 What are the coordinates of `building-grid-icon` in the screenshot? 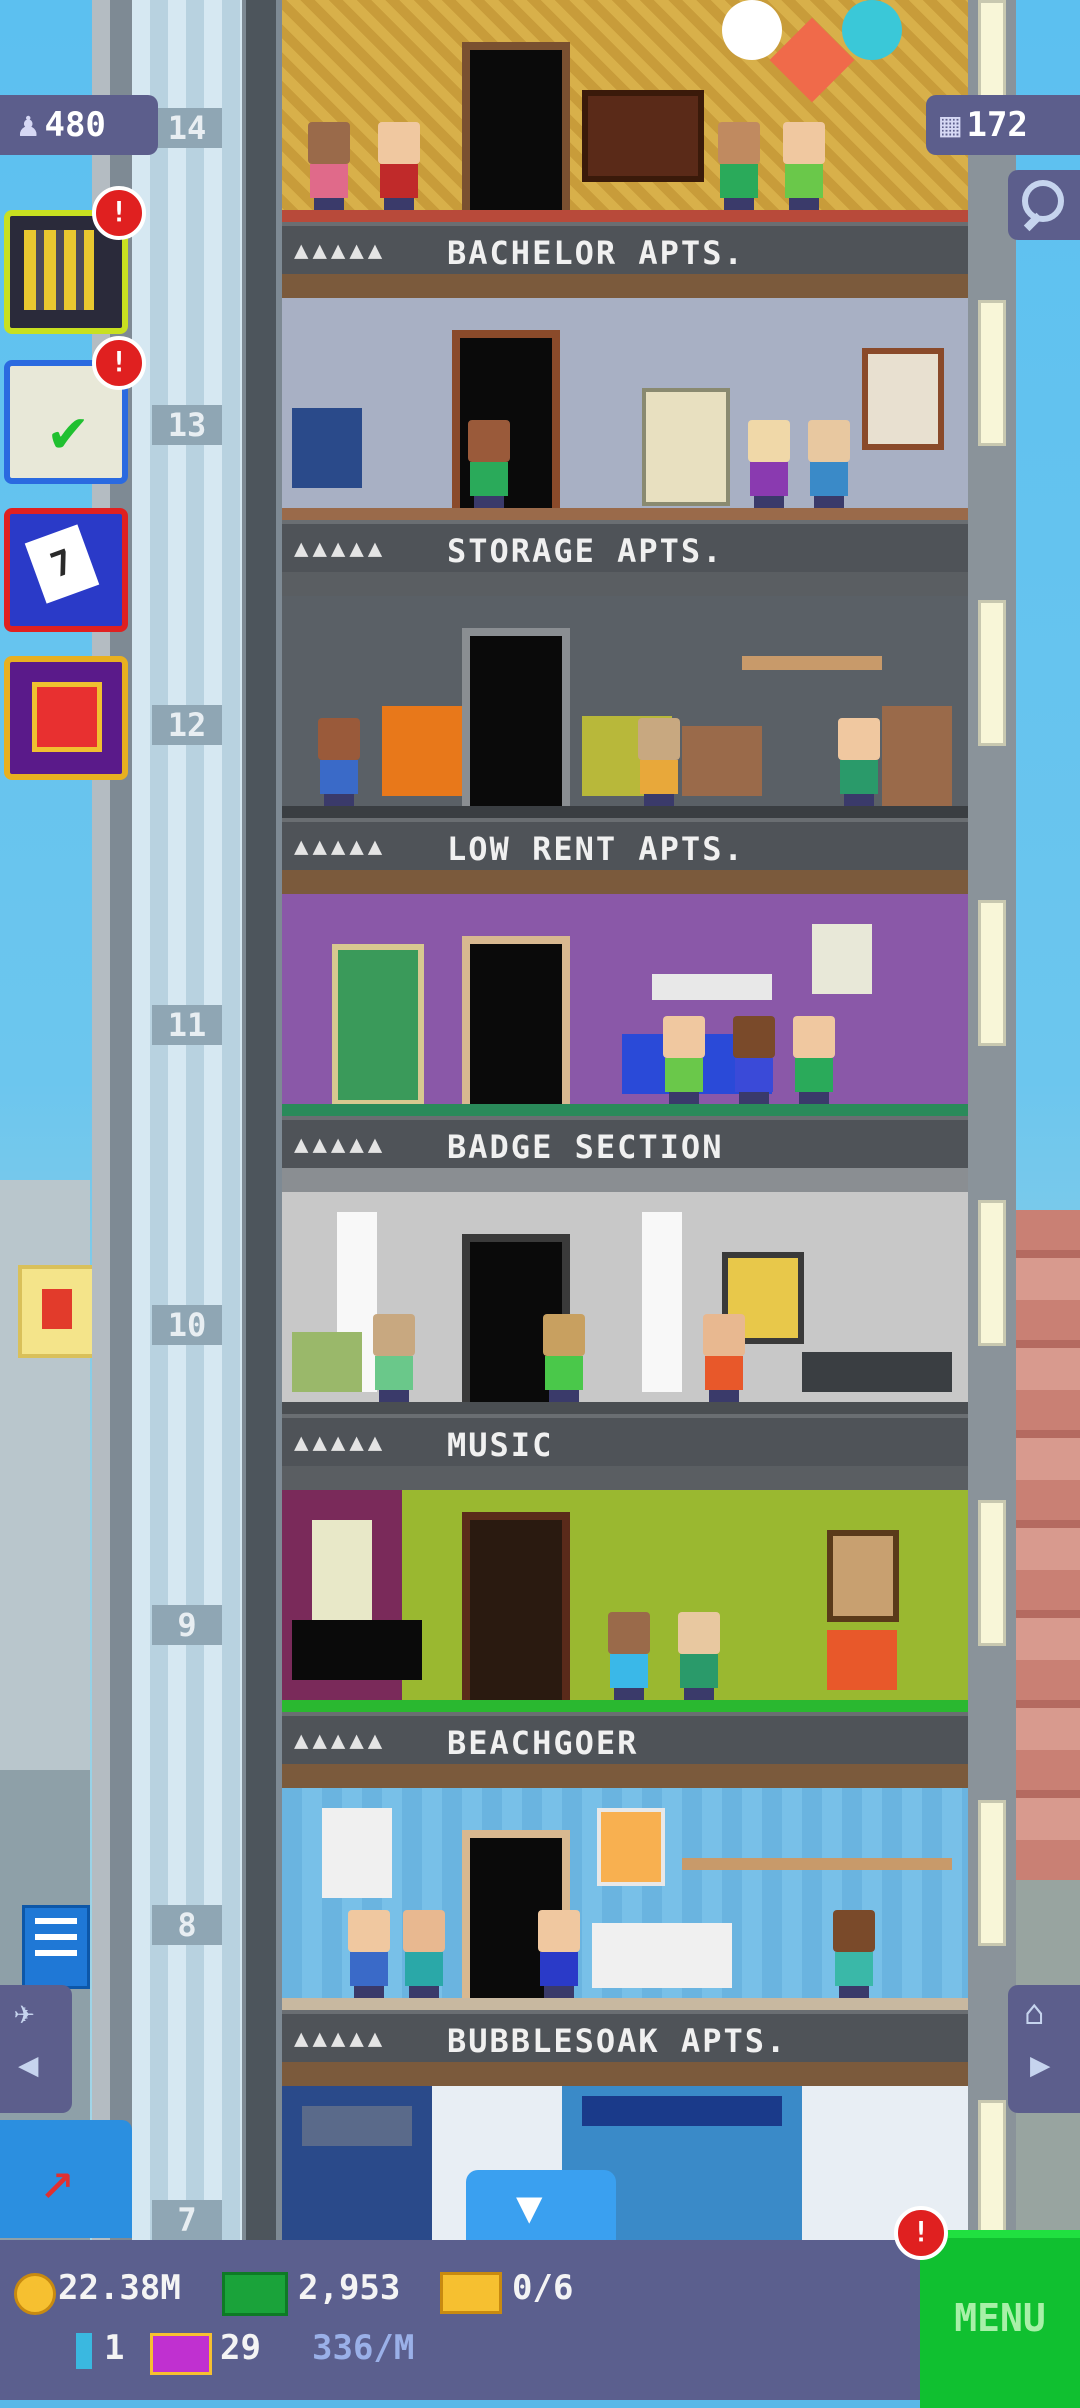 It's located at (59, 270).